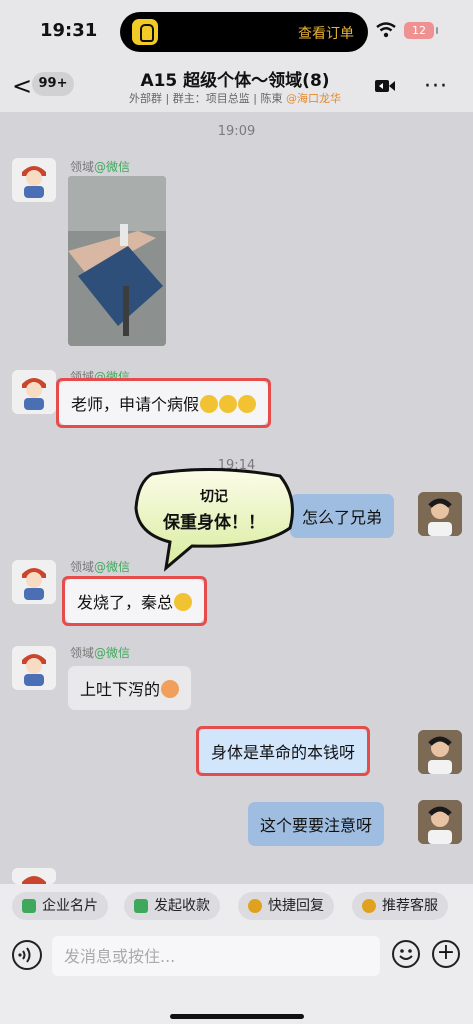 The width and height of the screenshot is (473, 1024). What do you see at coordinates (271, 98) in the screenshot?
I see `member-name: 陈東` at bounding box center [271, 98].